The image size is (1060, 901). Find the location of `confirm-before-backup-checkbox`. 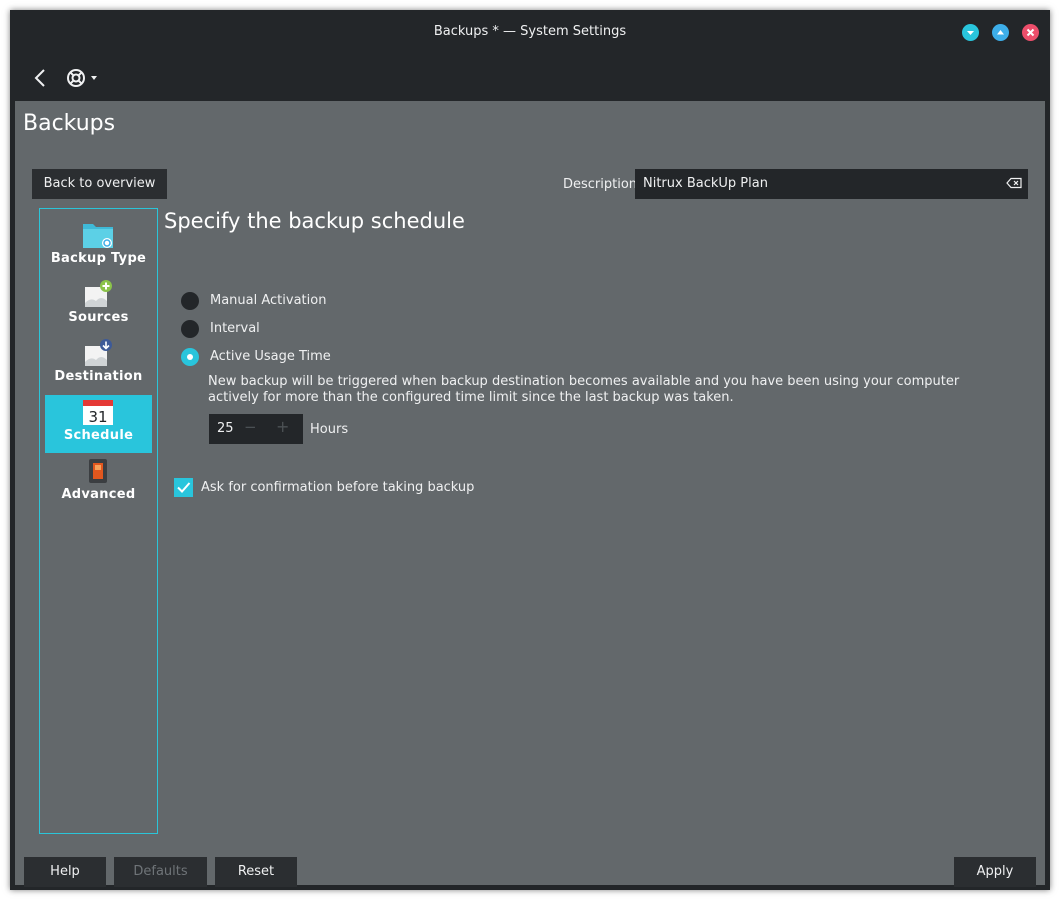

confirm-before-backup-checkbox is located at coordinates (183, 487).